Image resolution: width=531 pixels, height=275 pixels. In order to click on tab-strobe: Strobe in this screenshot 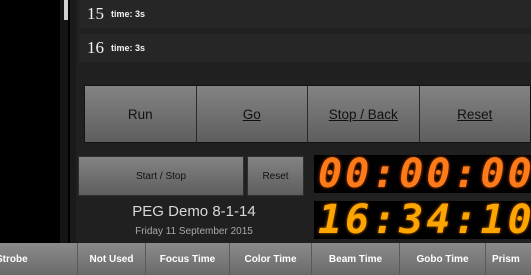, I will do `click(39, 259)`.